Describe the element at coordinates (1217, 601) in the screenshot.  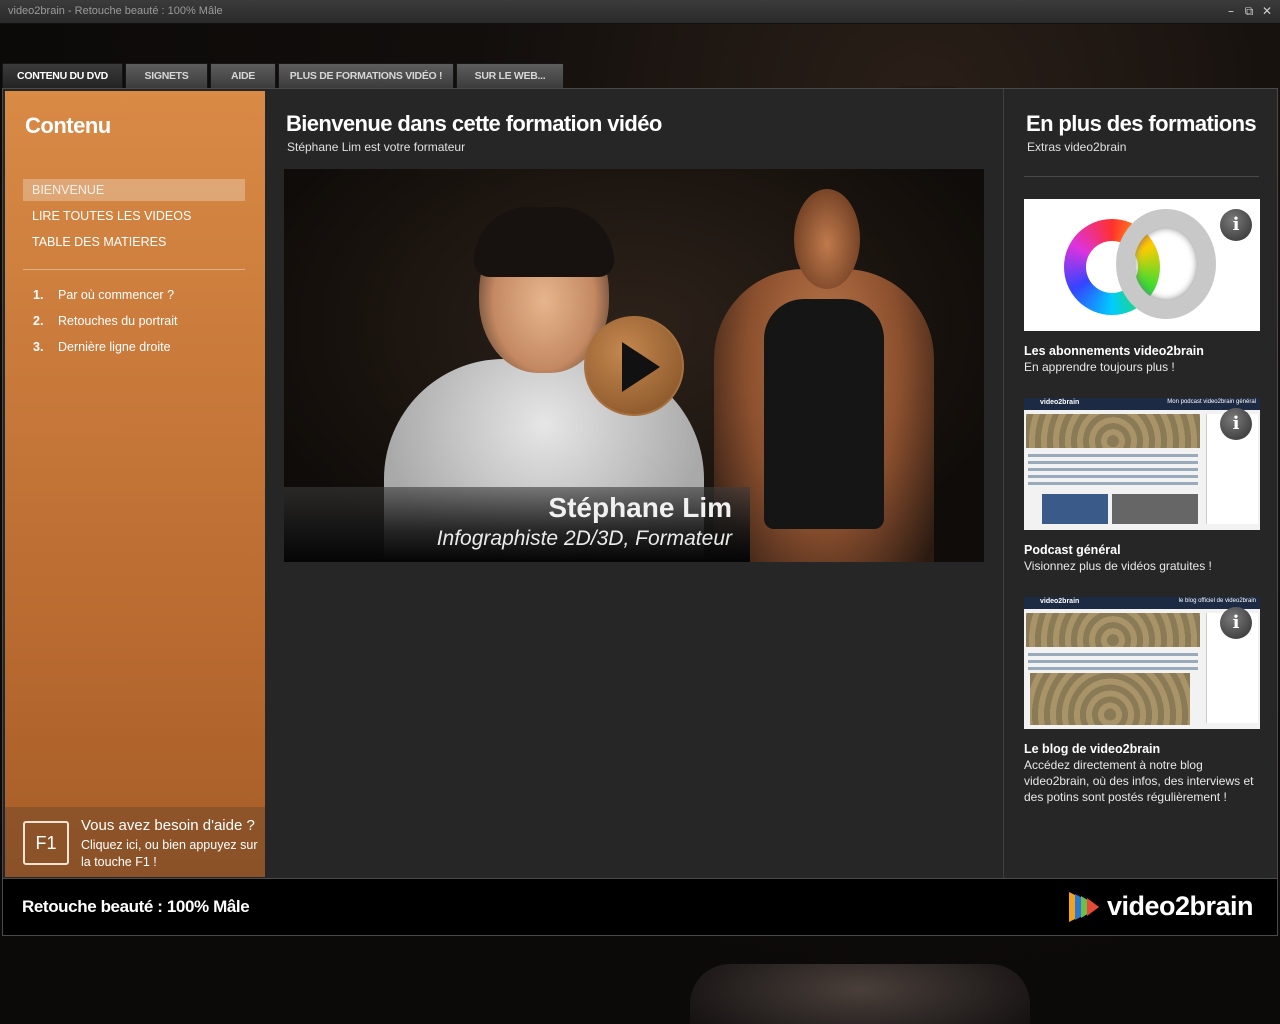
I see `thumb-site-title: le blog officiel de video2brain` at that location.